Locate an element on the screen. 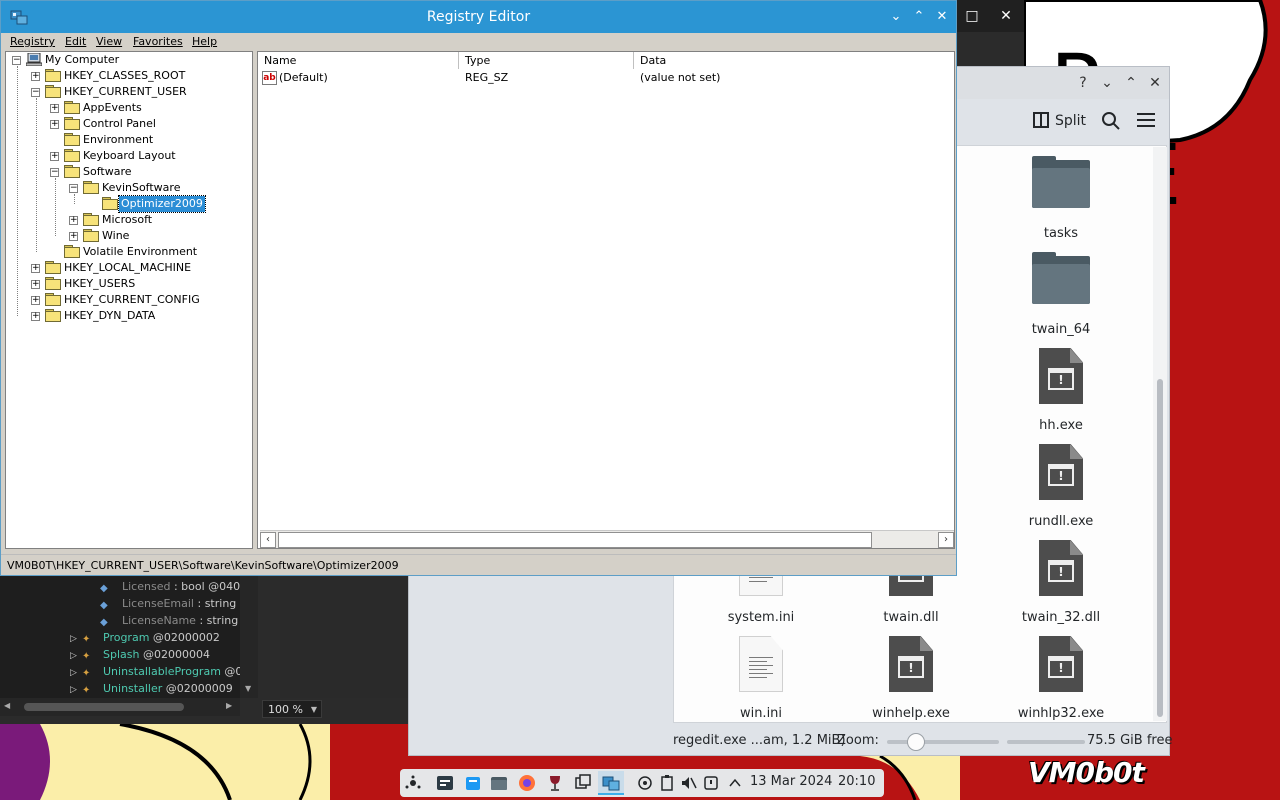 The image size is (1280, 800). tree-node-hkey-local-machine: + HKEY_LOCAL_MACHINE is located at coordinates (131, 268).